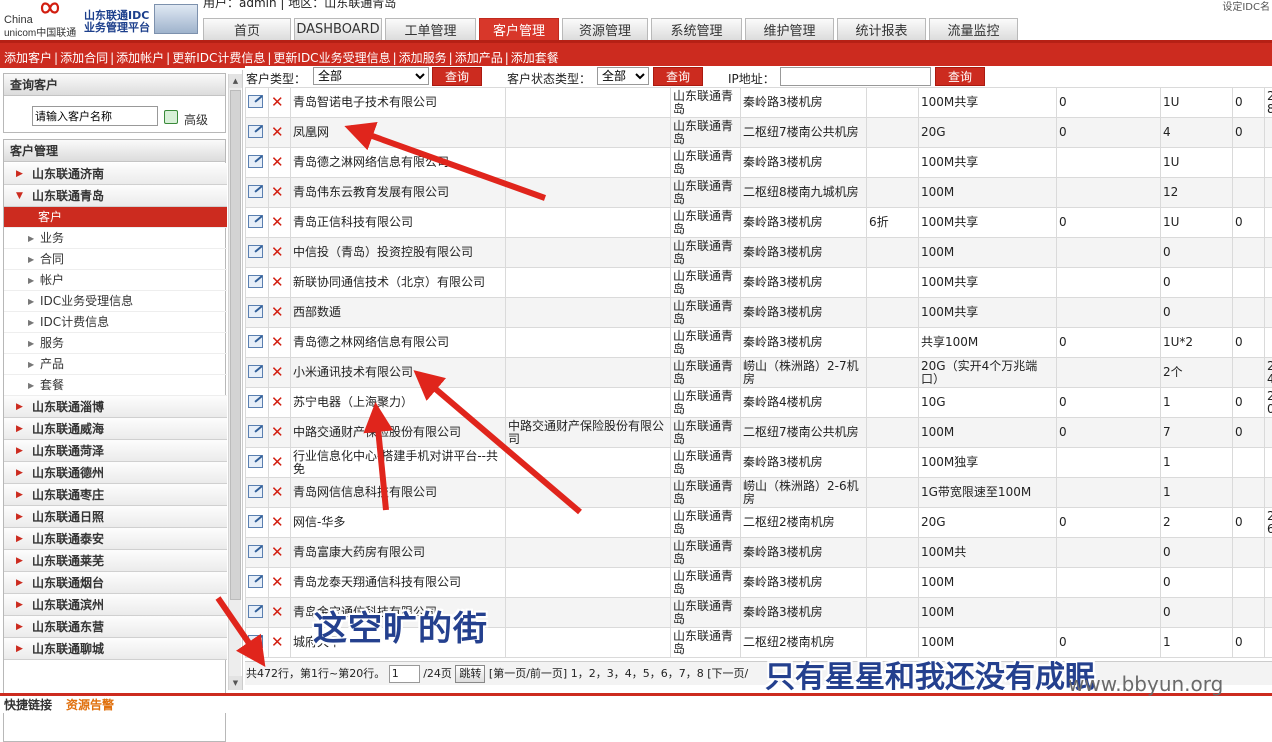  I want to click on sub-item-5: ▶IDC计费信息, so click(115, 322).